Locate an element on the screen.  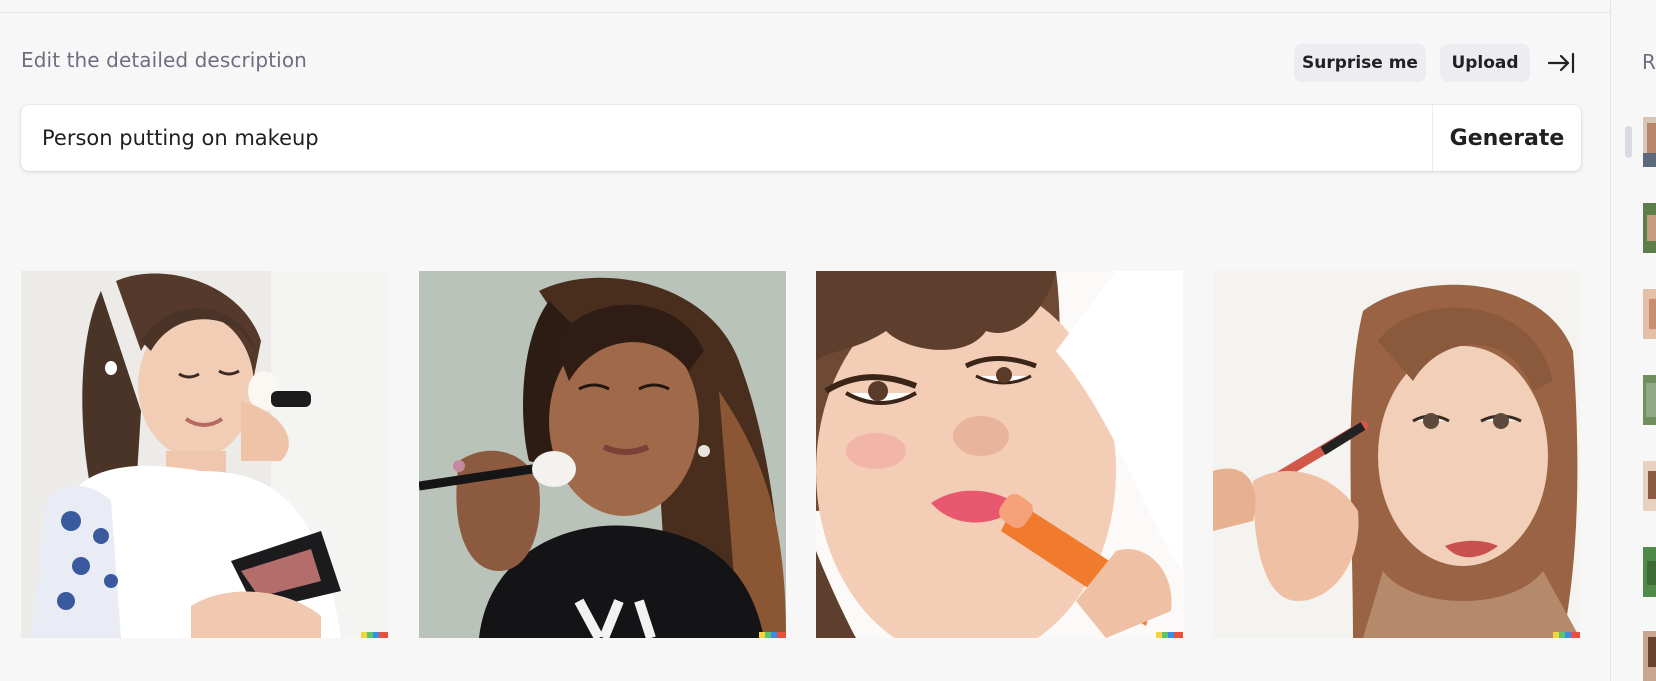
prompt-box: Generate is located at coordinates (801, 138).